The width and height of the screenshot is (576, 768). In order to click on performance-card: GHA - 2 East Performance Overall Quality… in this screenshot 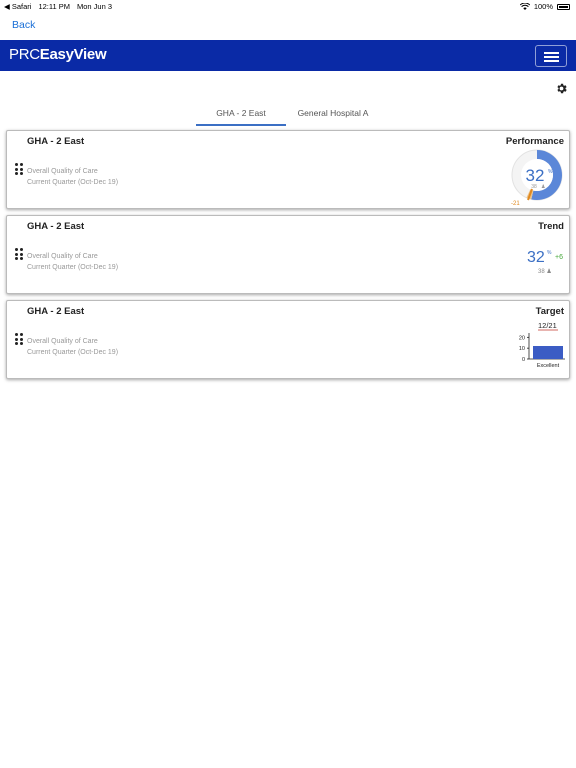, I will do `click(288, 169)`.